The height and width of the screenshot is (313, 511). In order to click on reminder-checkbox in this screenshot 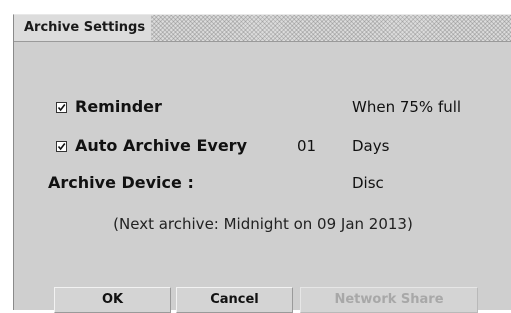, I will do `click(61, 107)`.